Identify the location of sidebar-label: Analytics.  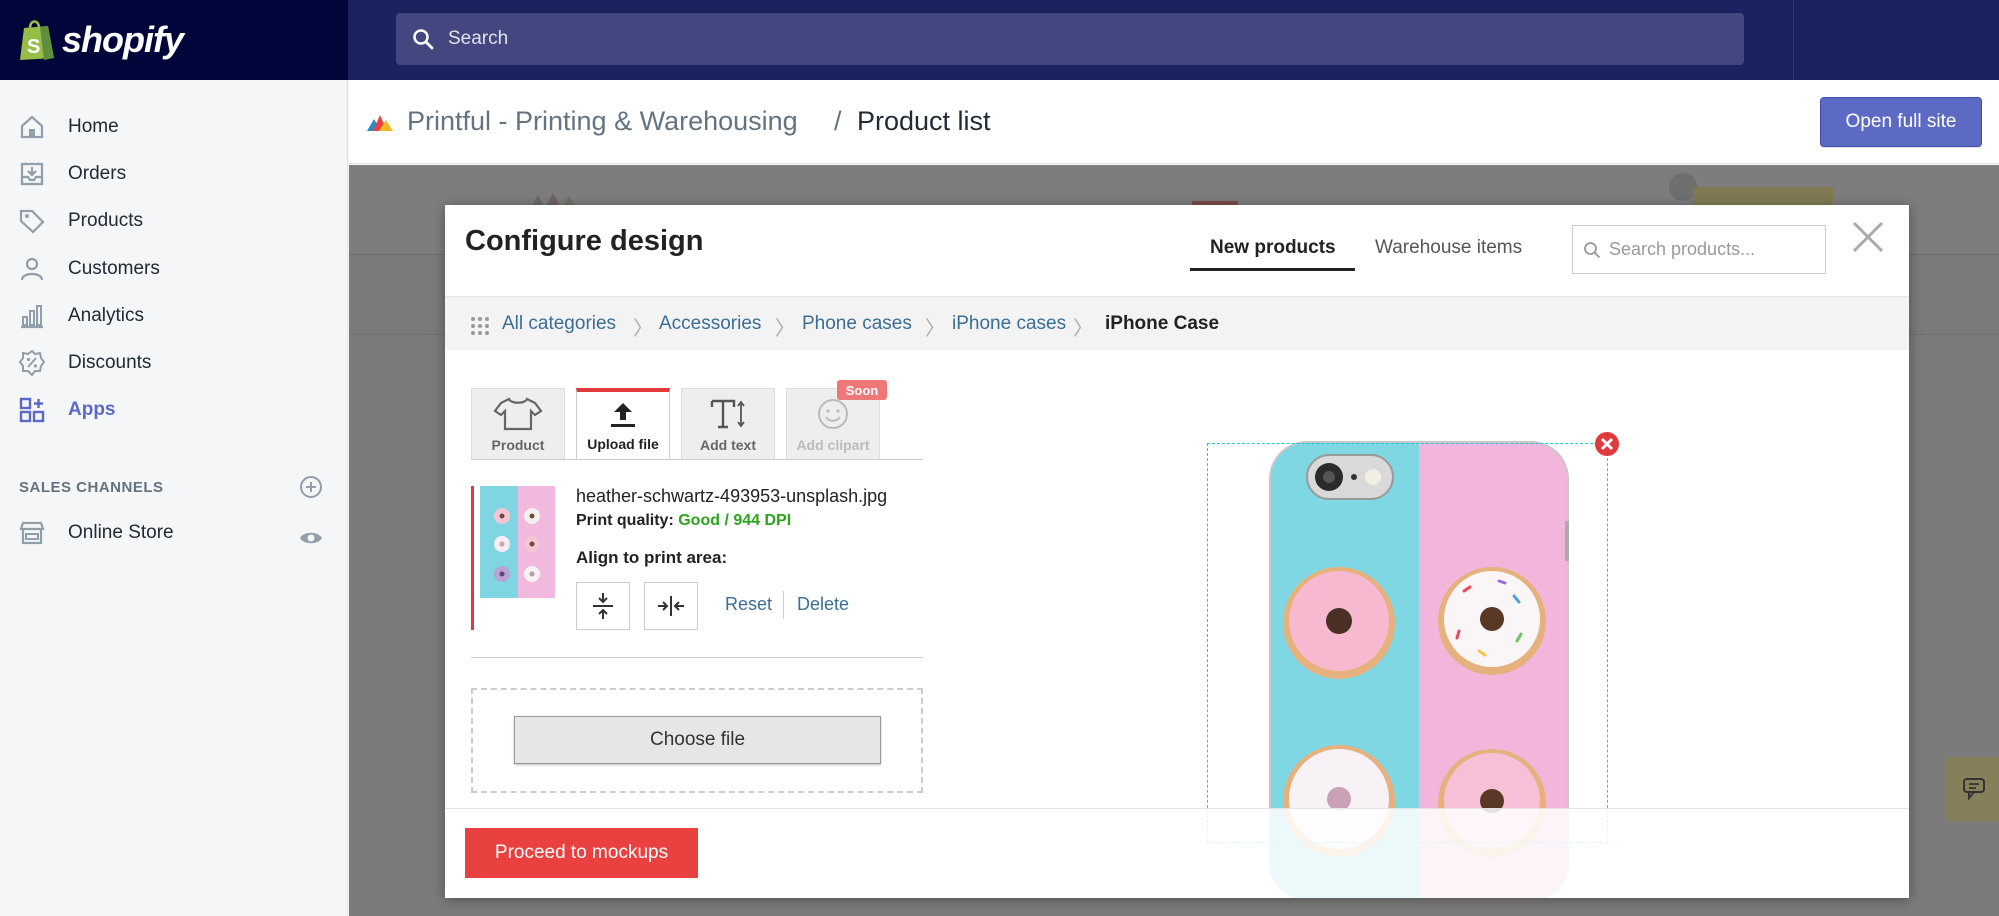
(106, 315).